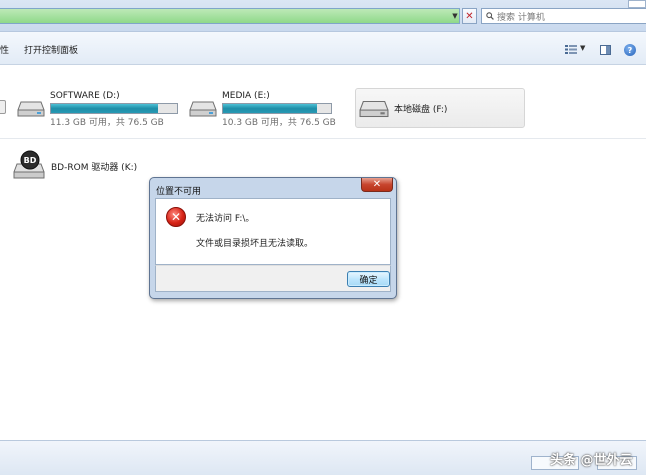 Image resolution: width=646 pixels, height=475 pixels. What do you see at coordinates (246, 96) in the screenshot?
I see `drive-name: MEDIA (E:)` at bounding box center [246, 96].